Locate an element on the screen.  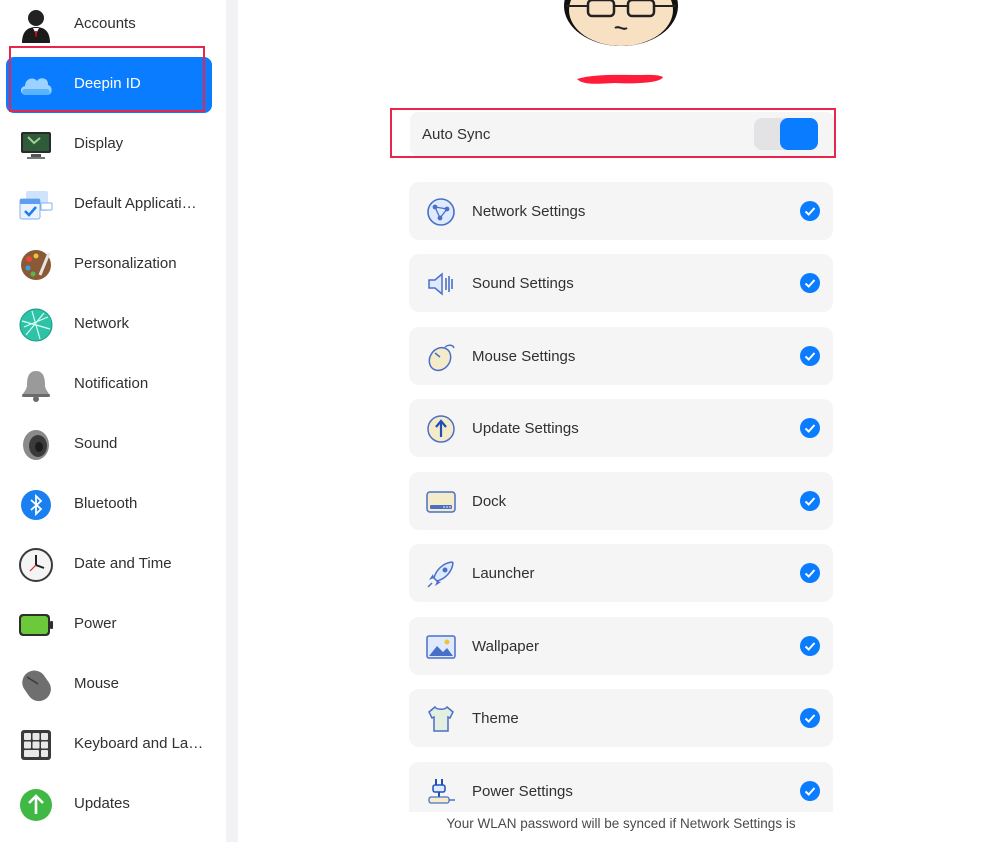
sound-settings-icon is located at coordinates (440, 284).